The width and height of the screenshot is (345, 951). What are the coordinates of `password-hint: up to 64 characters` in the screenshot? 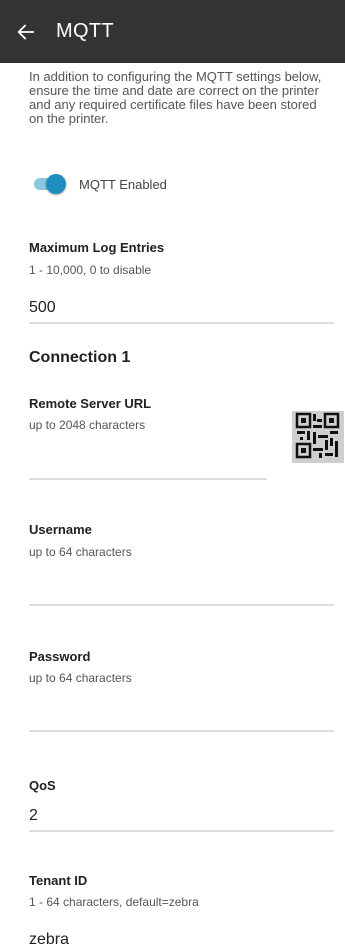 It's located at (80, 678).